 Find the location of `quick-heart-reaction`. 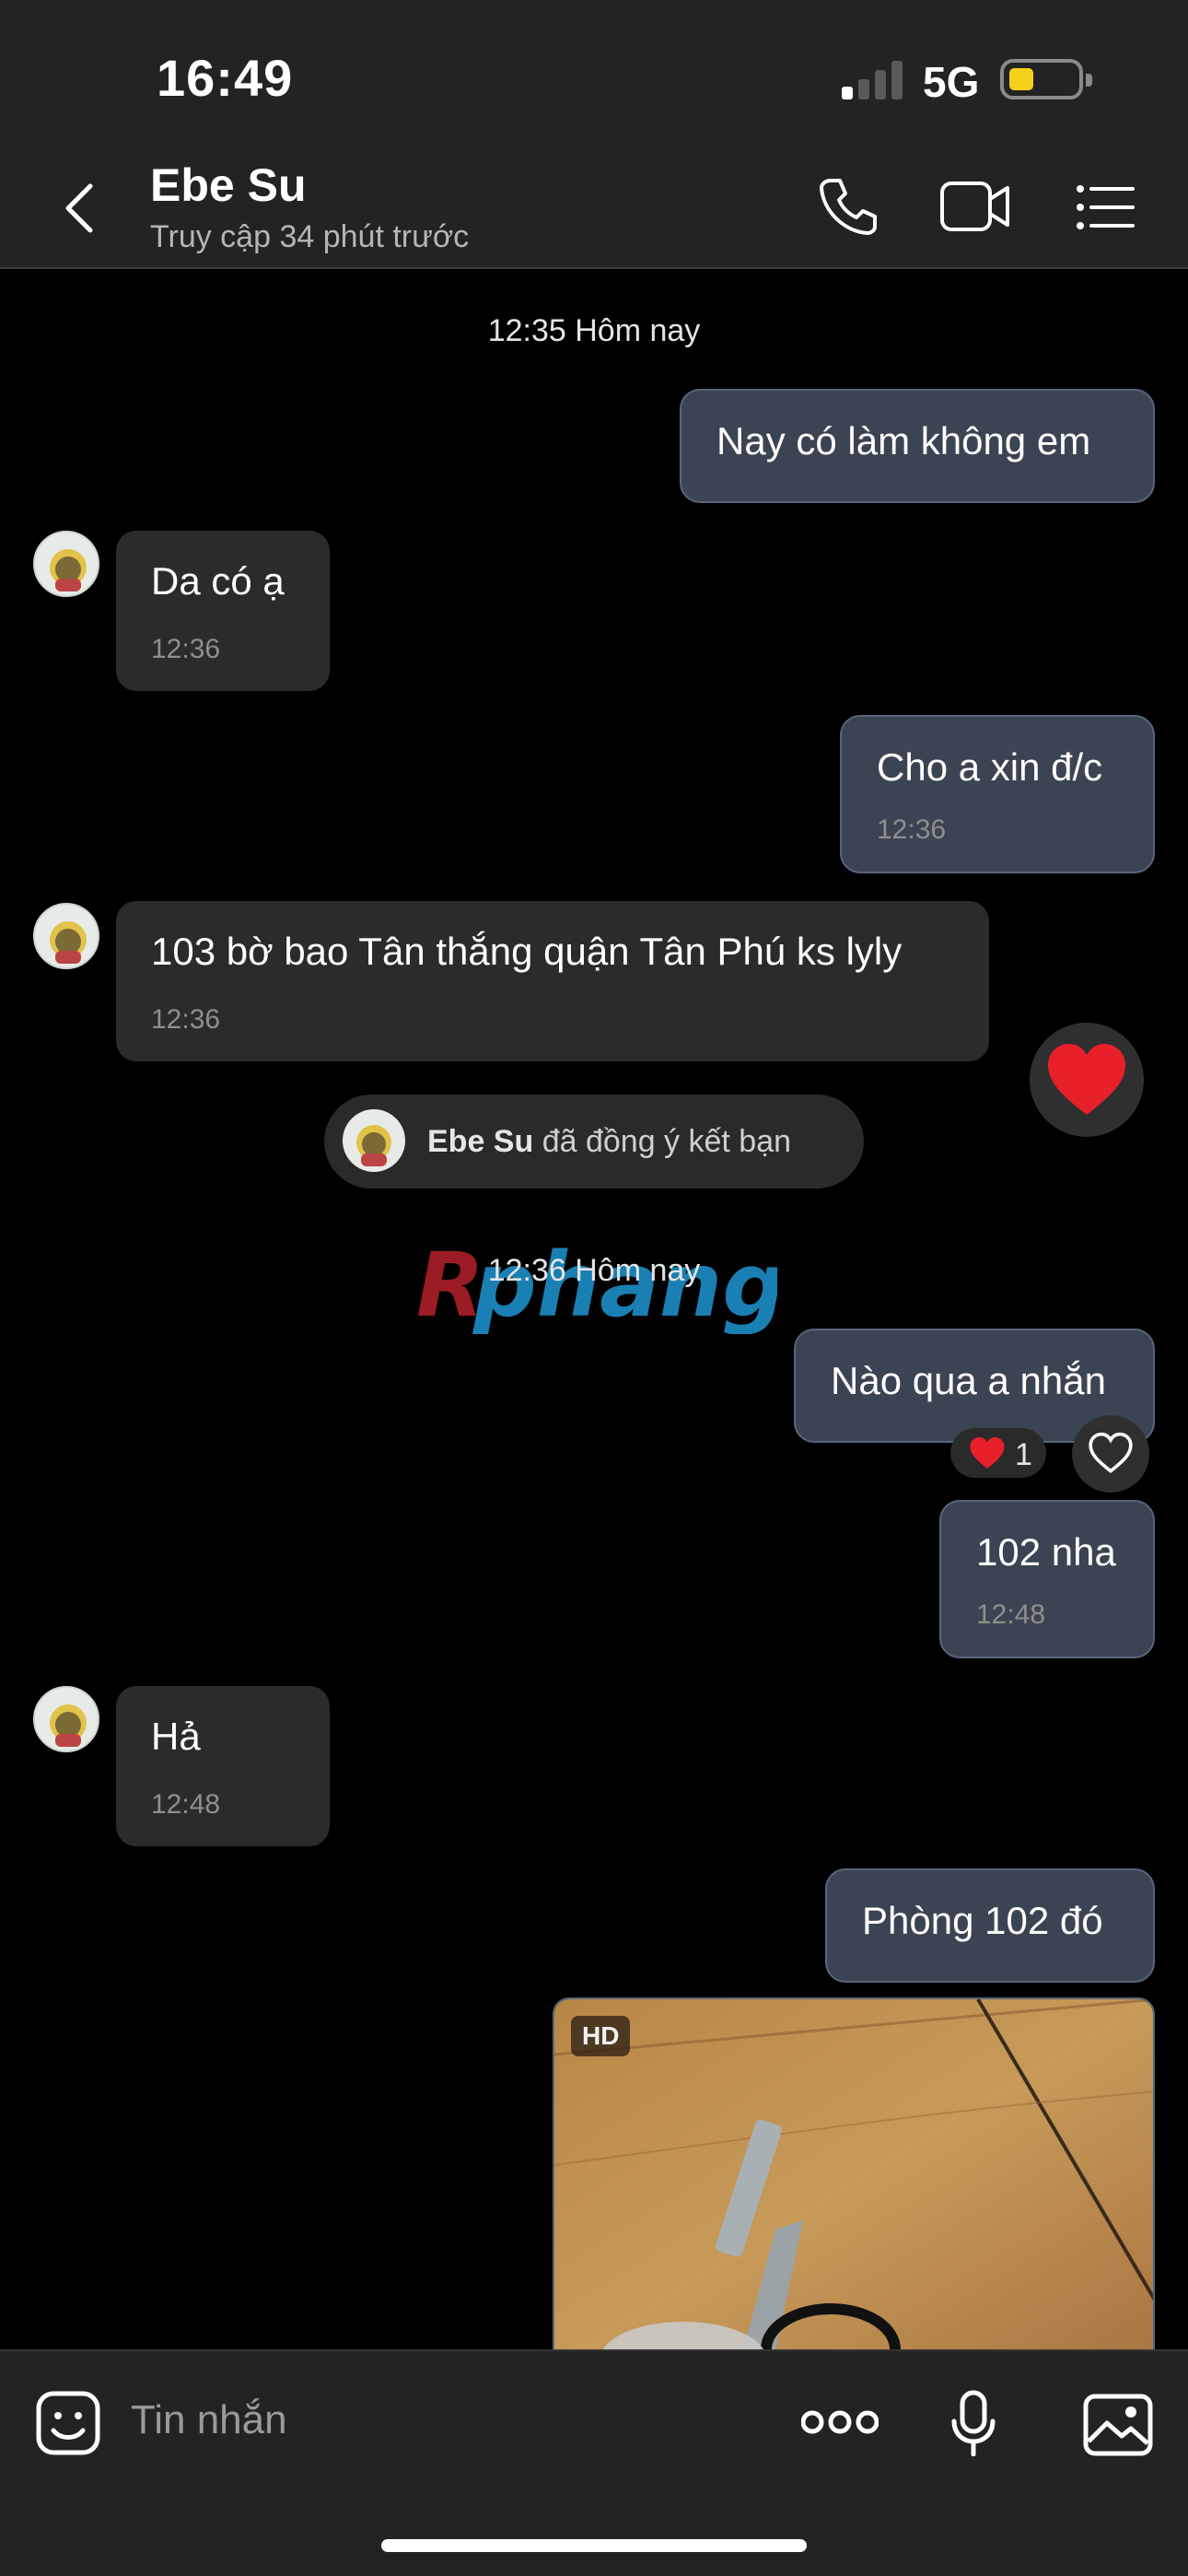

quick-heart-reaction is located at coordinates (1087, 1080).